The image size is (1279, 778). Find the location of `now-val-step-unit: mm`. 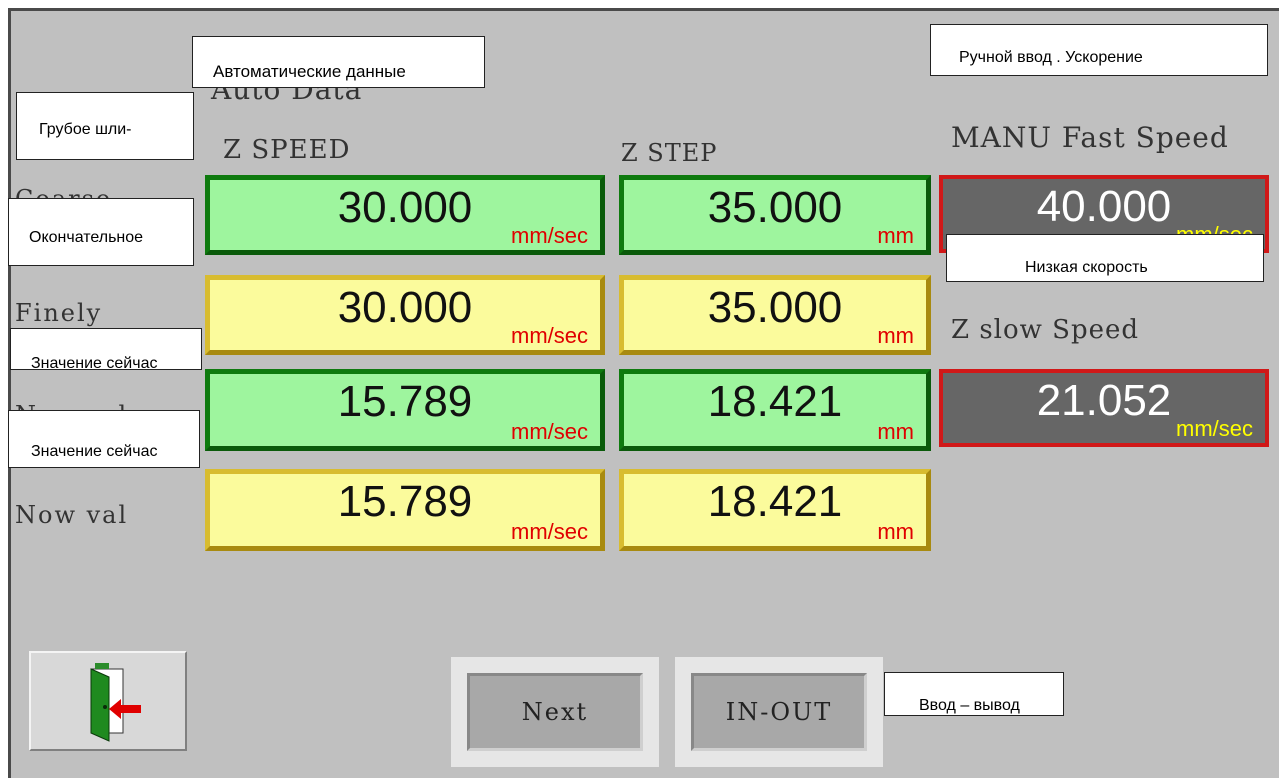

now-val-step-unit: mm is located at coordinates (895, 431).